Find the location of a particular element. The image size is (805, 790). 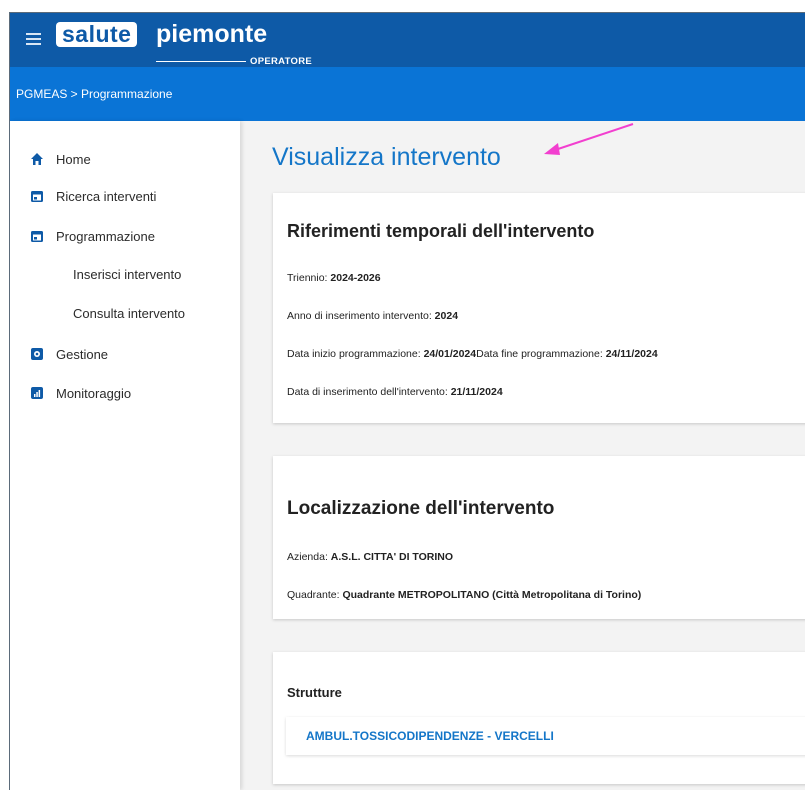

sidebar-subitem-inserisci: Inserisci intervento is located at coordinates (127, 274).